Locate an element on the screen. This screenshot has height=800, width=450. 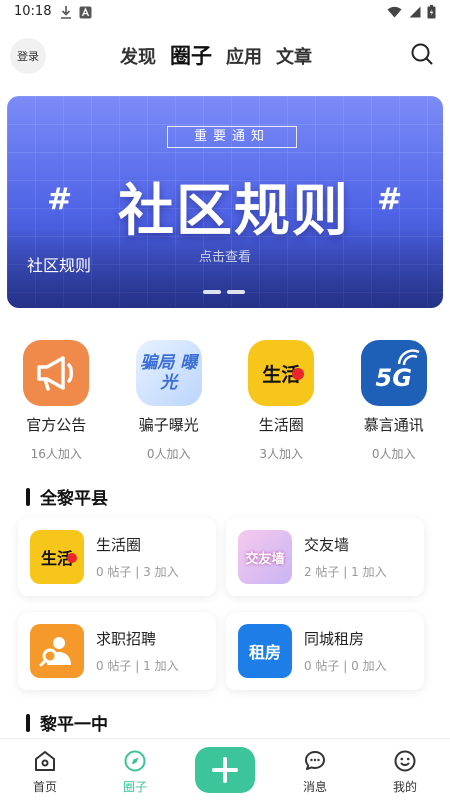
status-bar: 10:18 is located at coordinates (225, 13).